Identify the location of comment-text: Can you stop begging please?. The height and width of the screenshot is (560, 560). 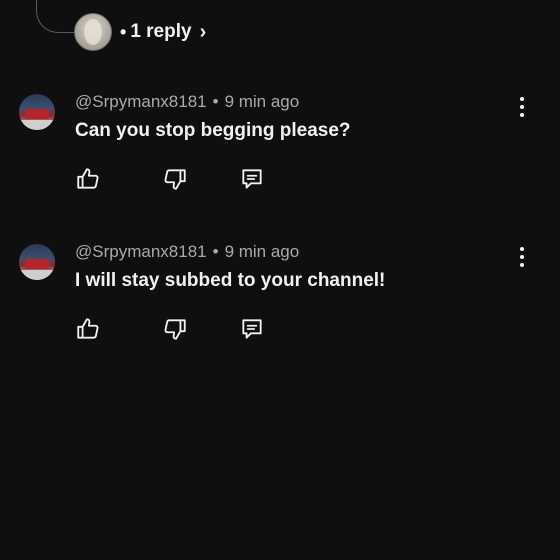
(213, 130).